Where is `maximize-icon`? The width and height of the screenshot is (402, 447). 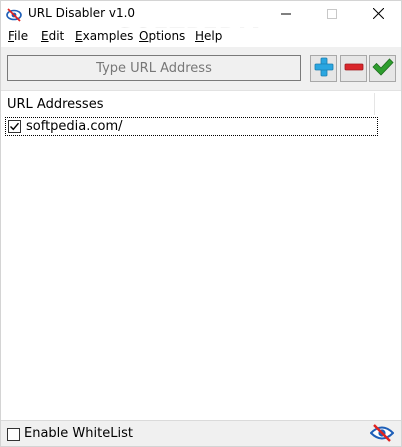 maximize-icon is located at coordinates (332, 15).